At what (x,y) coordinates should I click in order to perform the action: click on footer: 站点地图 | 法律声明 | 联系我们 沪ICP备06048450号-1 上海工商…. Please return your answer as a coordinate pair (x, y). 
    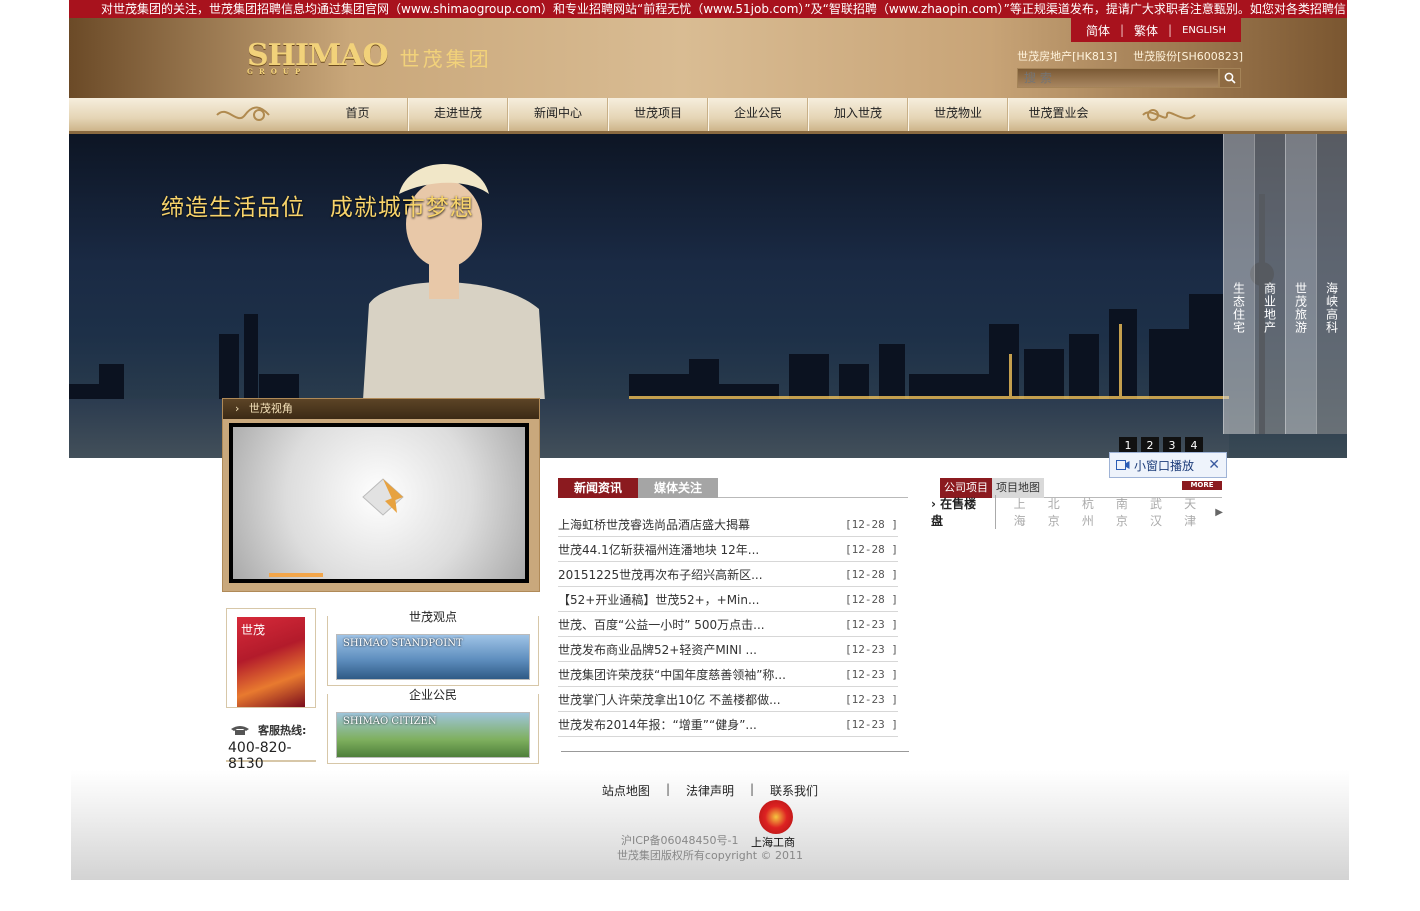
    Looking at the image, I should click on (710, 825).